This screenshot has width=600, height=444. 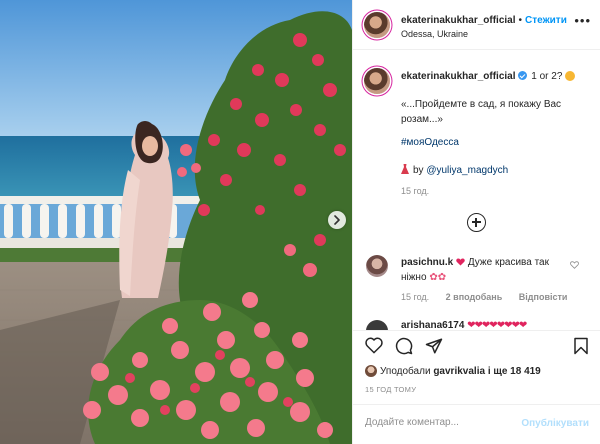 I want to click on author-username: ekaterinakukhar_official, so click(x=458, y=20).